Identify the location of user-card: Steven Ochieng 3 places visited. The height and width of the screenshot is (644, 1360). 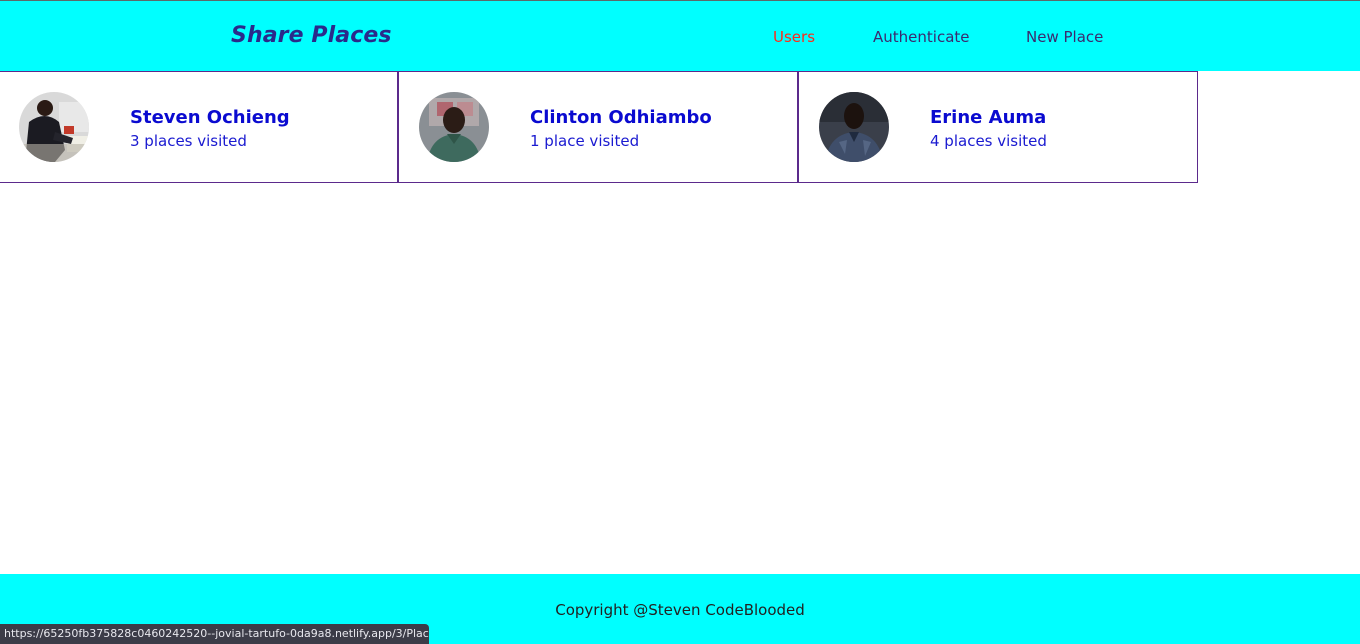
(199, 127).